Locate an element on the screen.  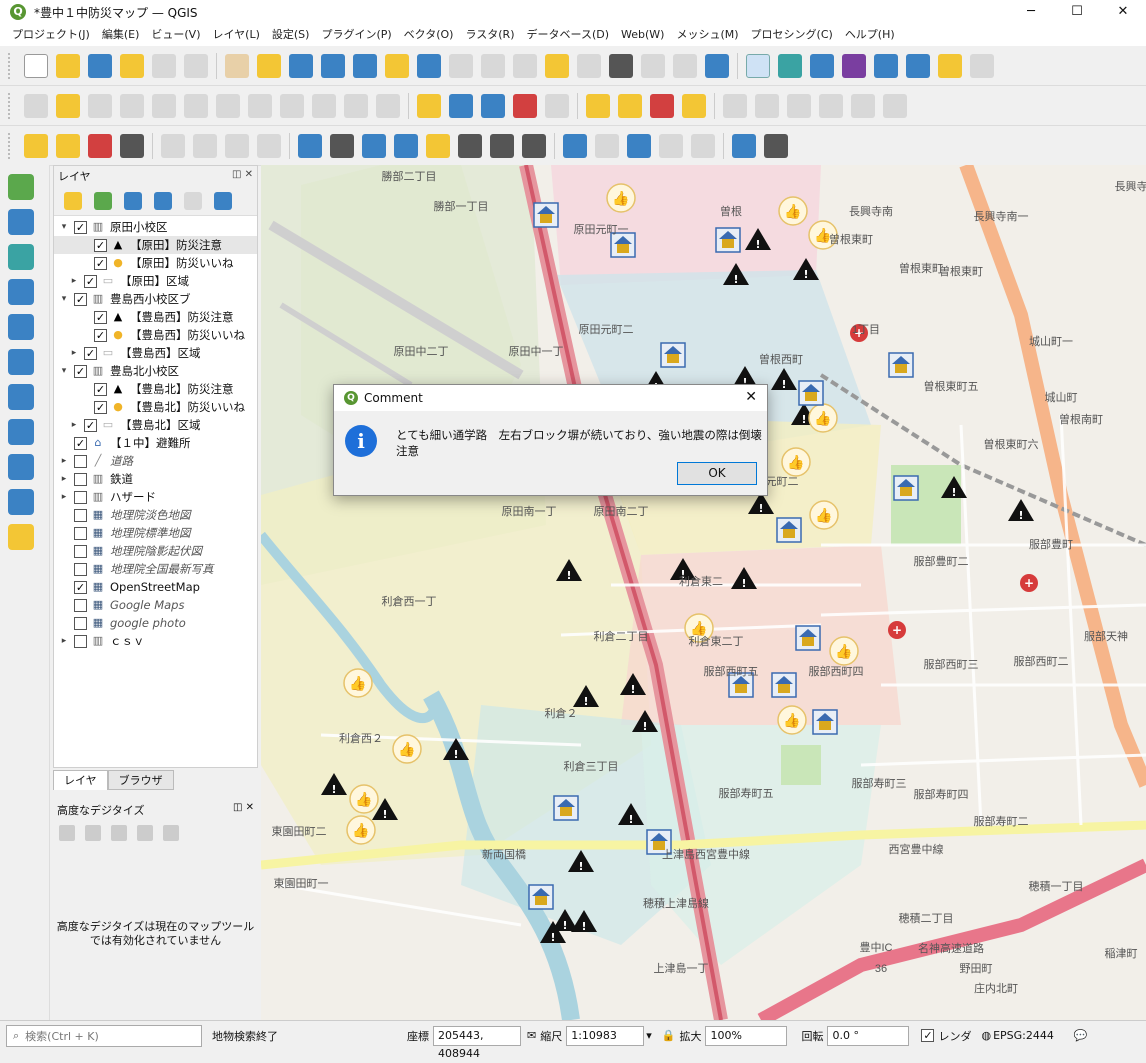
layer-row: ▸✓▭【豊島西】区域 is located at coordinates (155, 353).